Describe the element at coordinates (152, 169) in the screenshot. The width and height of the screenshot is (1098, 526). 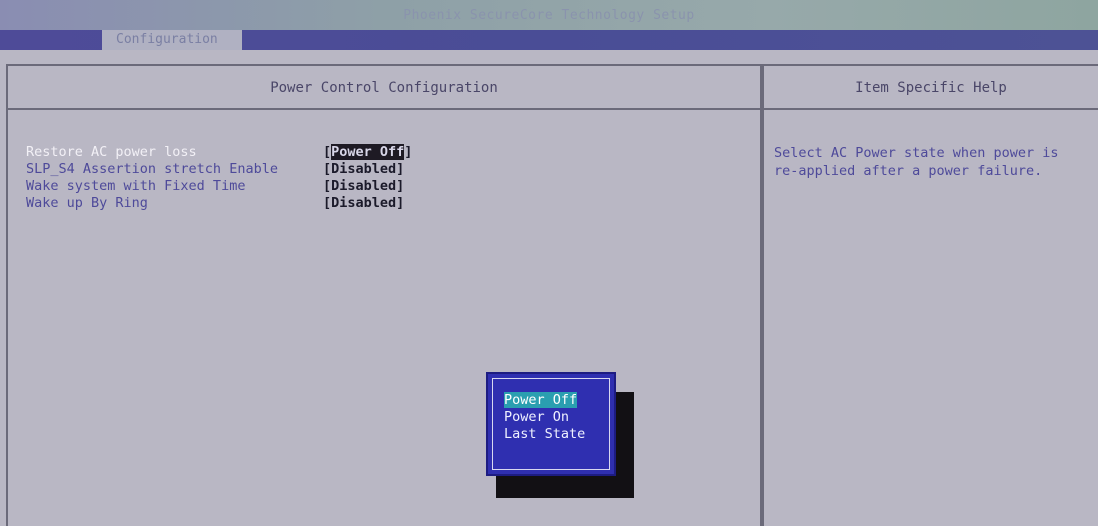
I see `setting-label: SLP_S4 Assertion stretch Enable` at that location.